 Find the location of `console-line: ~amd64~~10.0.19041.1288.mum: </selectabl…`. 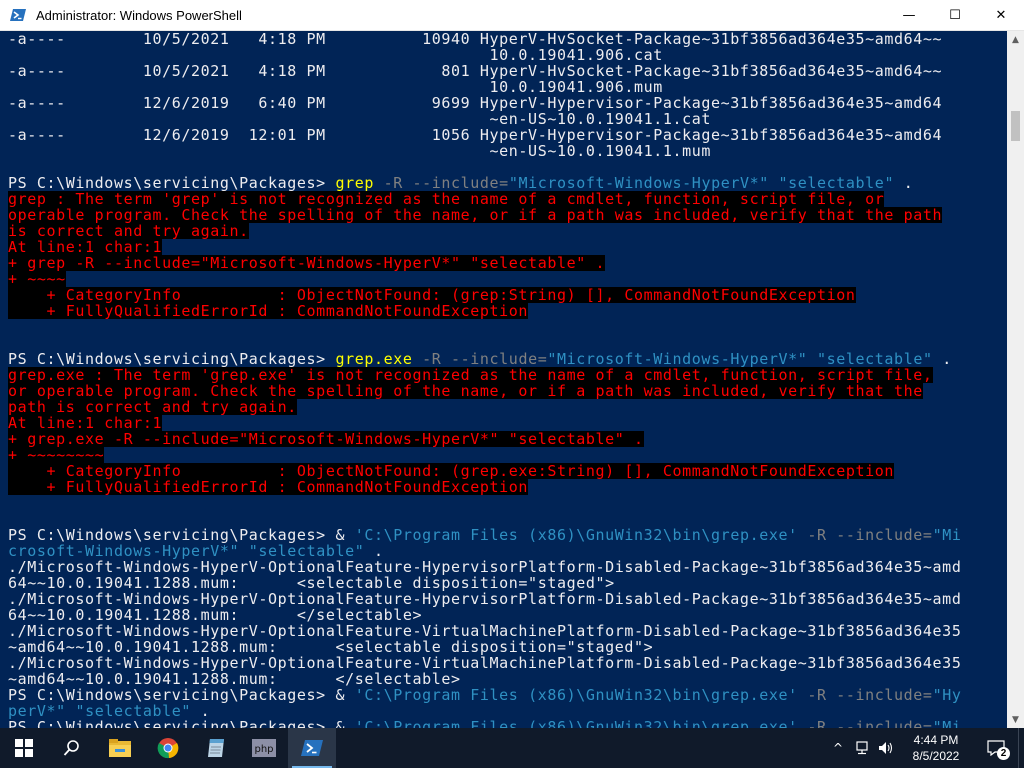

console-line: ~amd64~~10.0.19041.1288.mum: </selectabl… is located at coordinates (503, 679).